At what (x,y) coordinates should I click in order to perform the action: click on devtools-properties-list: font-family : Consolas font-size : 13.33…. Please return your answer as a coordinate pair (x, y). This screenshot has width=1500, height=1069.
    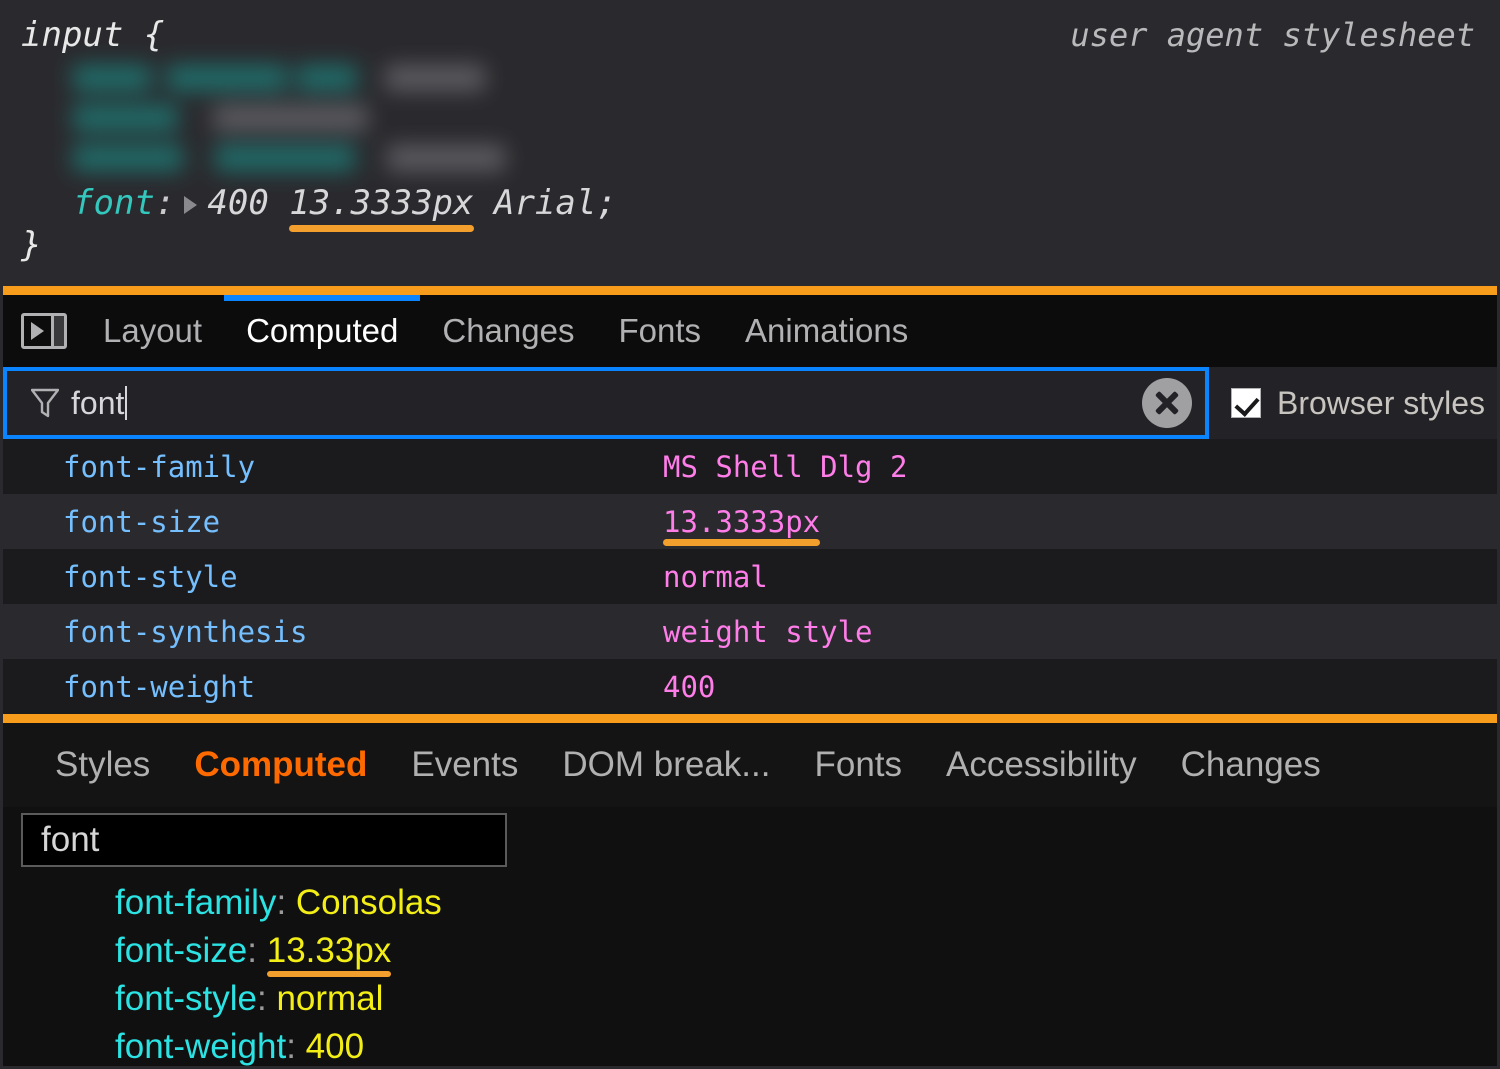
    Looking at the image, I should click on (565, 972).